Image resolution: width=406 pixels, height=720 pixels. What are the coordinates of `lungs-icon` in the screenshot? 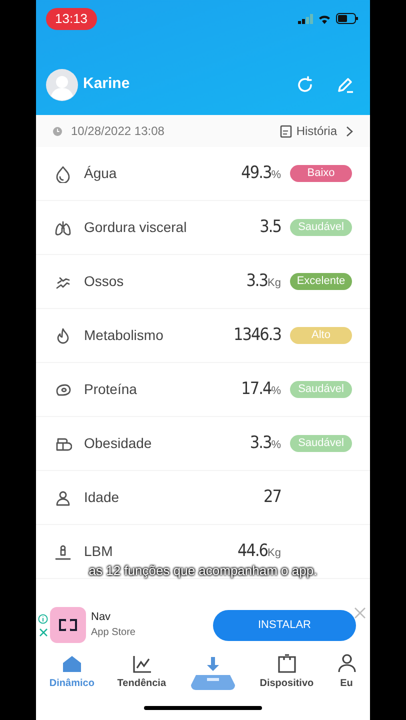 It's located at (63, 227).